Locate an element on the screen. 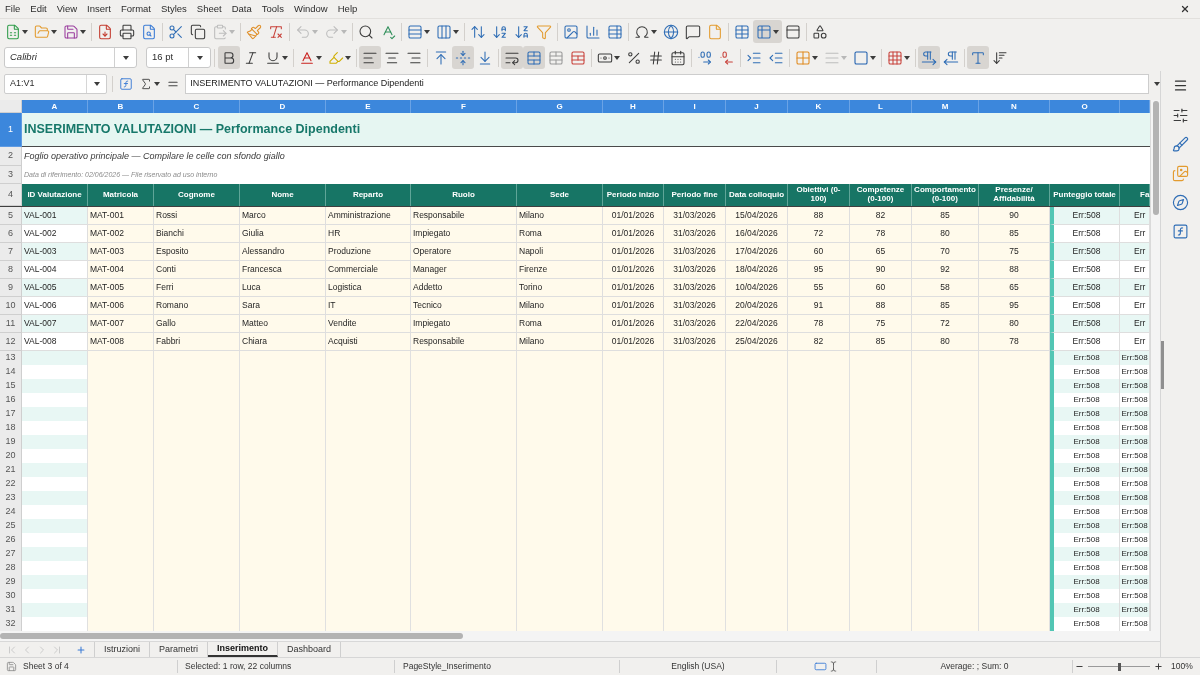 The height and width of the screenshot is (675, 1200). row-header: 29 is located at coordinates (11, 582).